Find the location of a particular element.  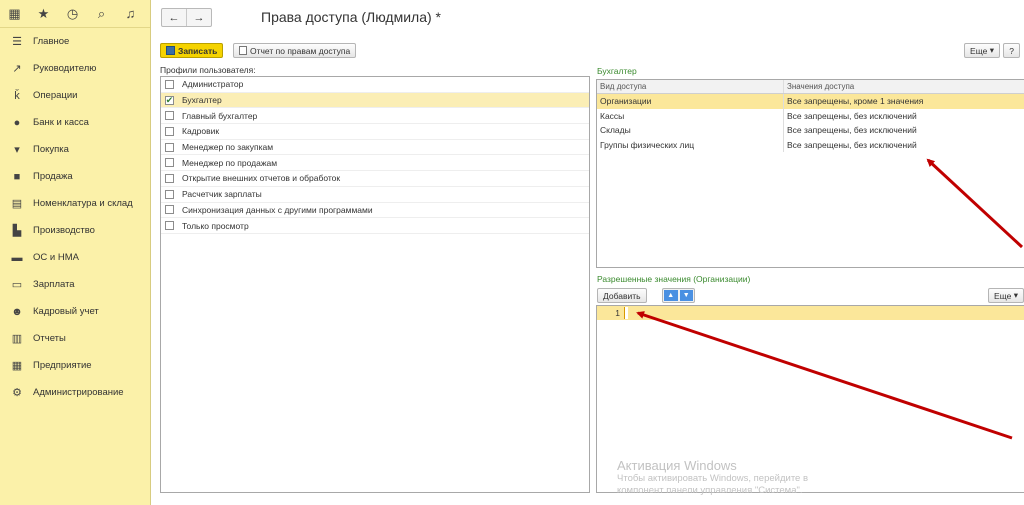

access-report-button: Отчет по правам доступа is located at coordinates (295, 50).